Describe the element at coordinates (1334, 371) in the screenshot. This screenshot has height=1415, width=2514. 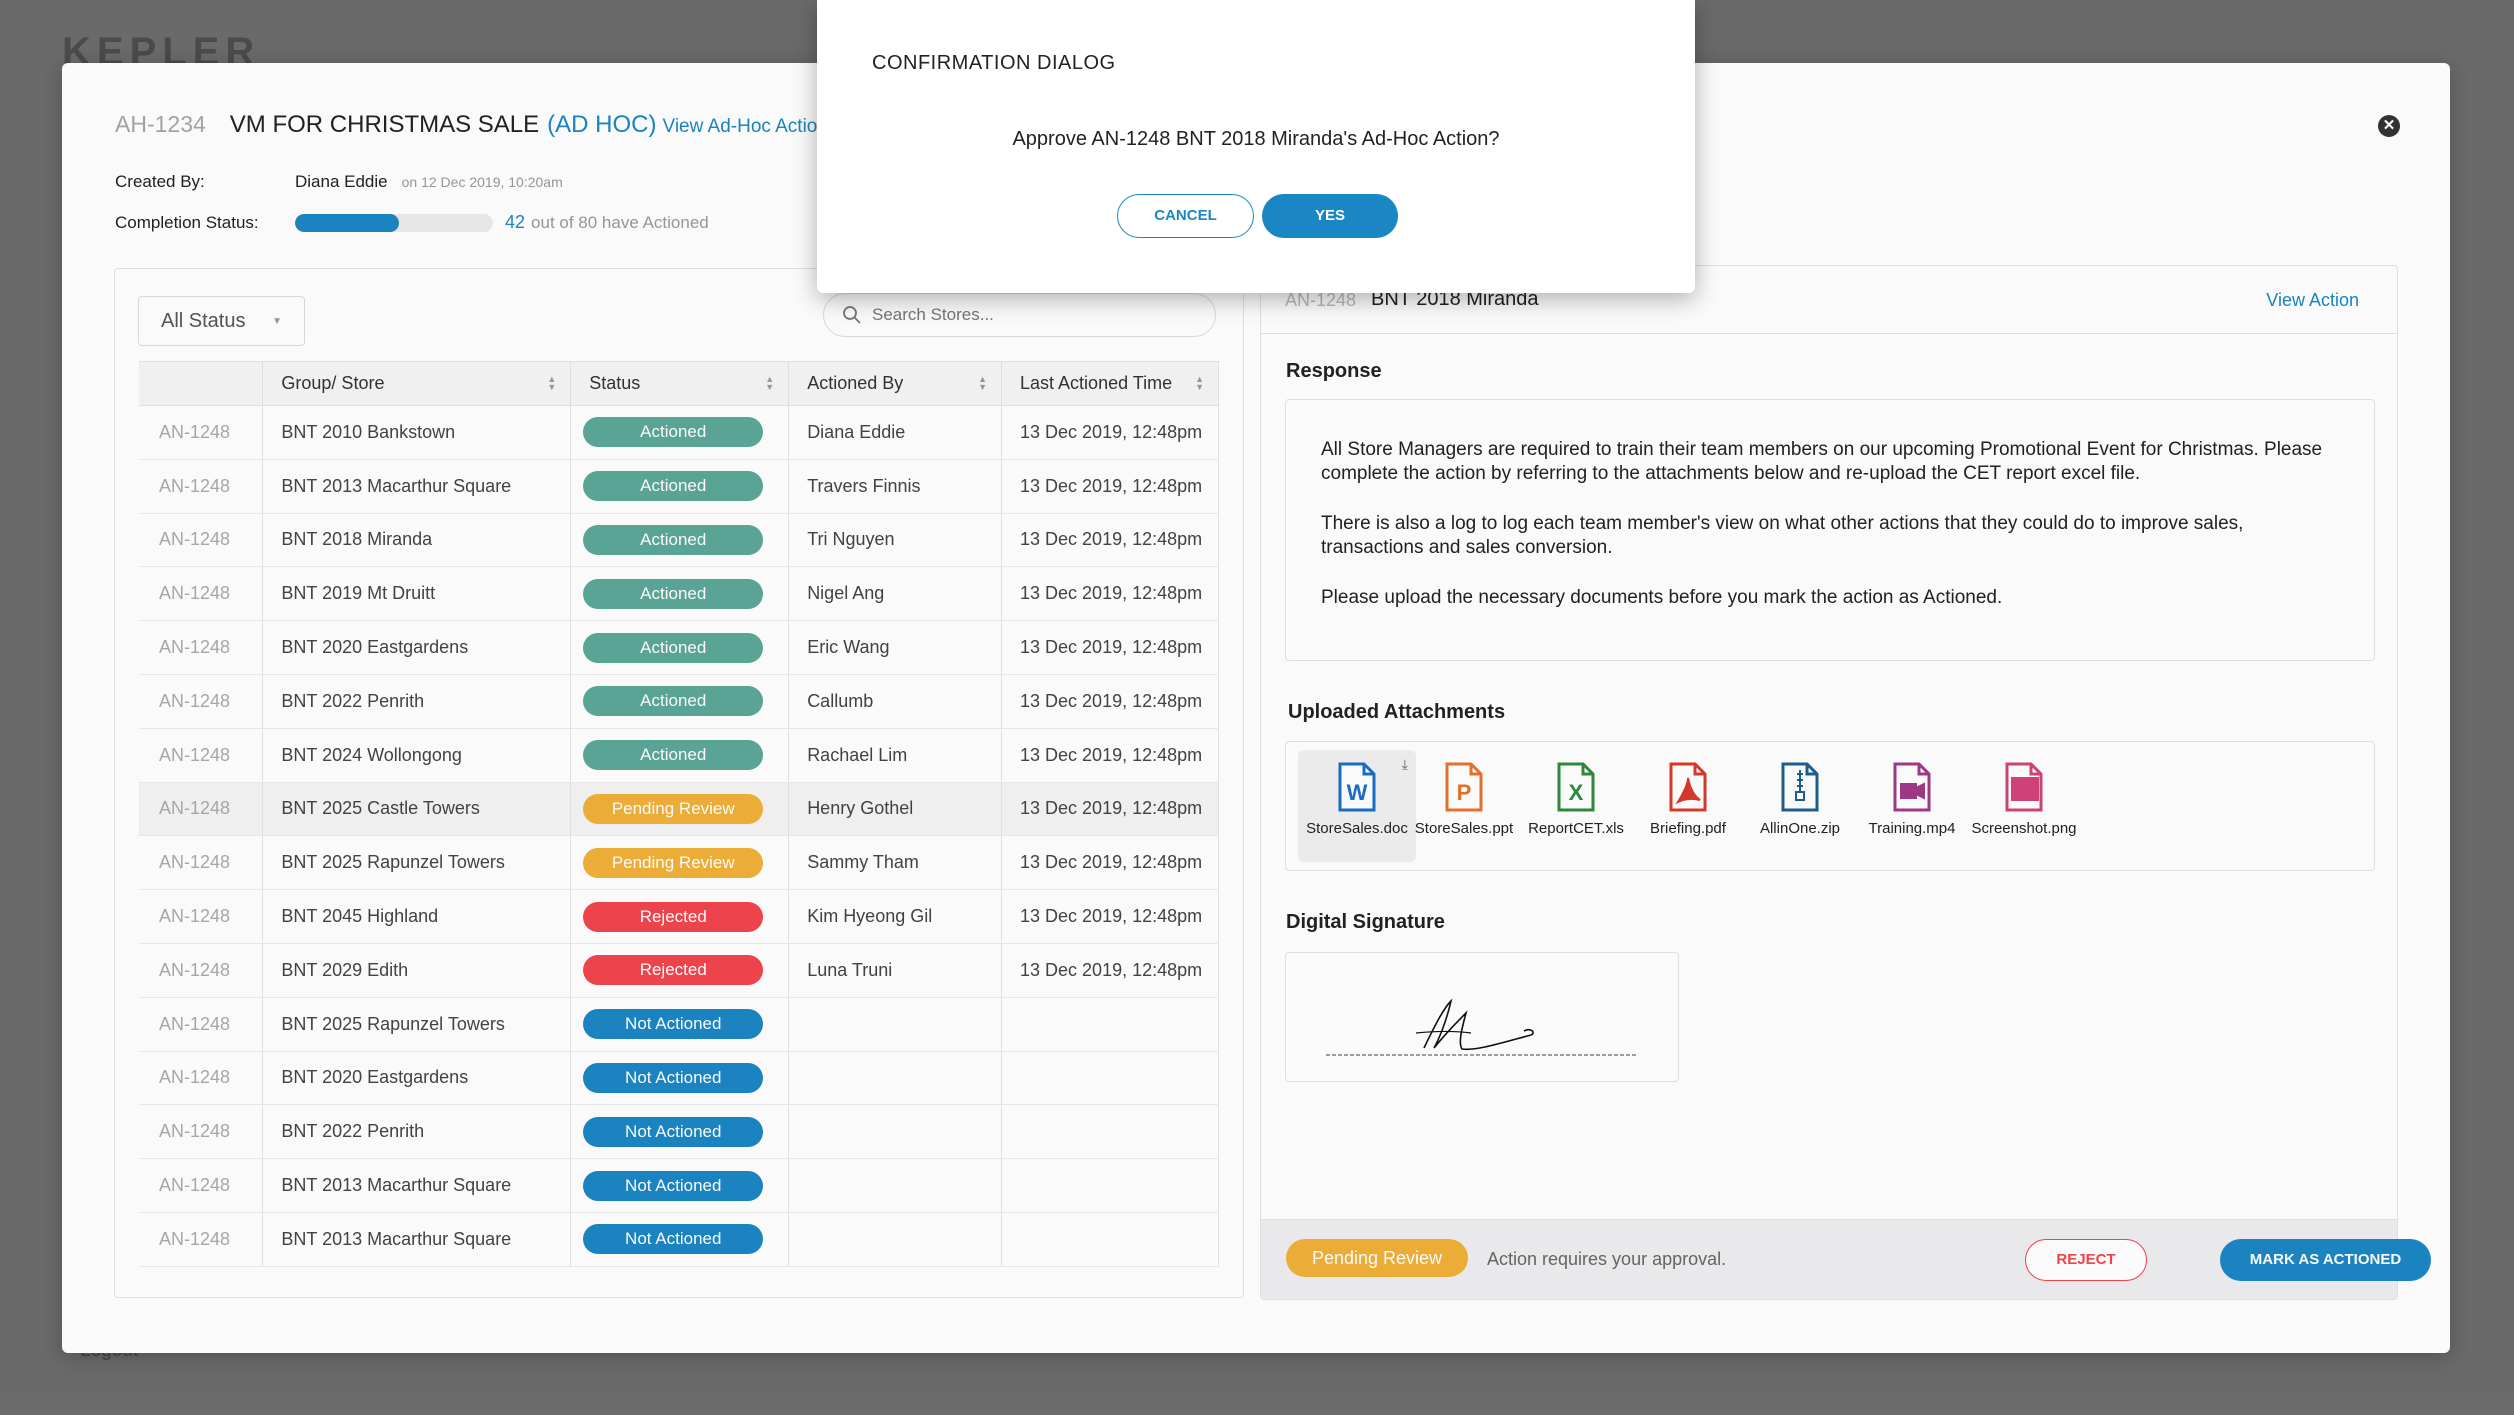
I see `response-title: Response` at that location.